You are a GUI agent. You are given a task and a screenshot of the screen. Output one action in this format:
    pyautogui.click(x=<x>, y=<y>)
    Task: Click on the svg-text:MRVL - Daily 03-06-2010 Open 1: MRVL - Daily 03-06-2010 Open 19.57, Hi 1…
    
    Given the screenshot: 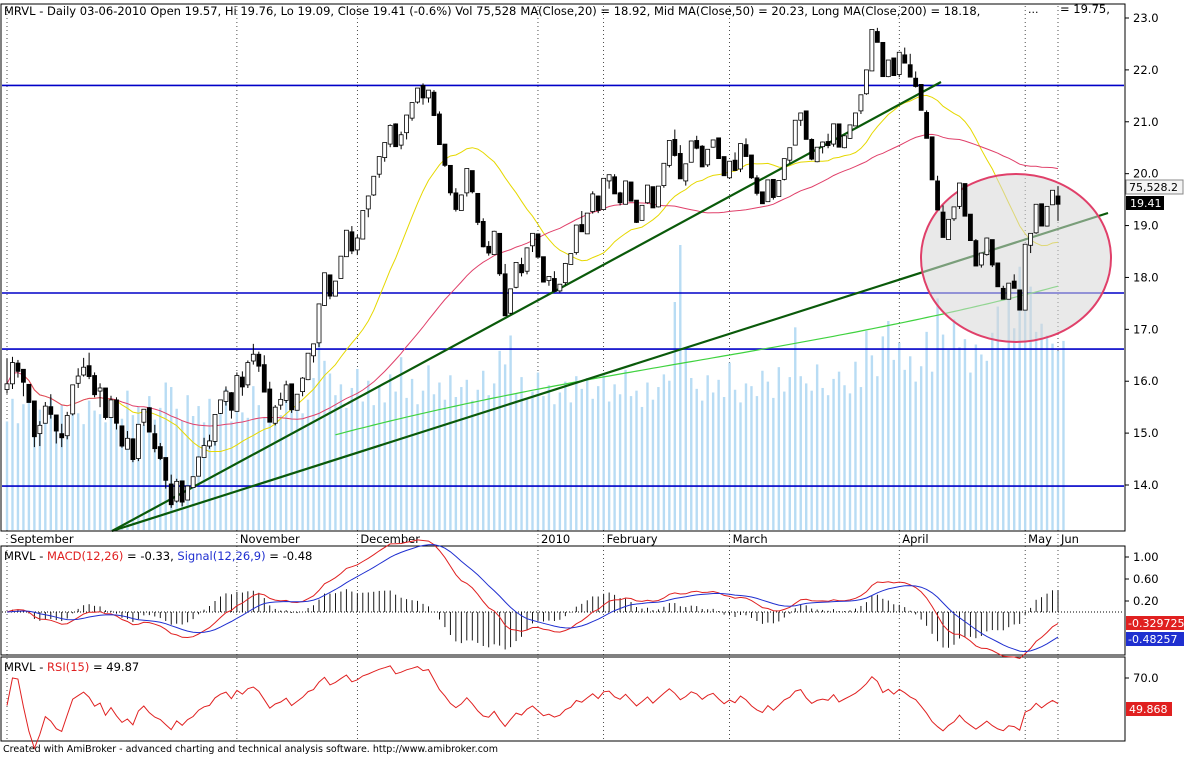 What is the action you would take?
    pyautogui.click(x=492, y=11)
    